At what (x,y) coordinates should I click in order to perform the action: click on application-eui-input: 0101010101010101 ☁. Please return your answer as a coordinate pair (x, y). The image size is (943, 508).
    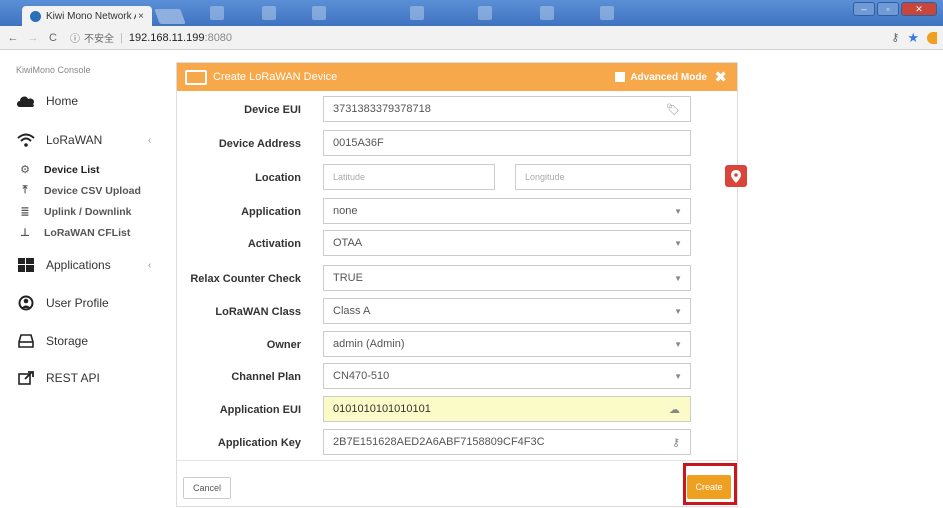
    Looking at the image, I should click on (507, 409).